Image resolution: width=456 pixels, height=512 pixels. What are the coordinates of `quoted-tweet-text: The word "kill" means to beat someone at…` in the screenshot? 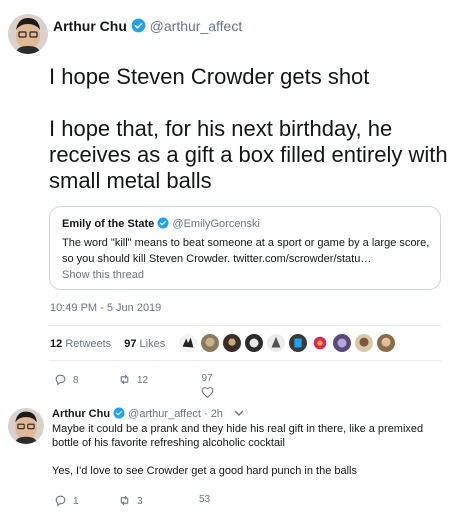 It's located at (246, 251).